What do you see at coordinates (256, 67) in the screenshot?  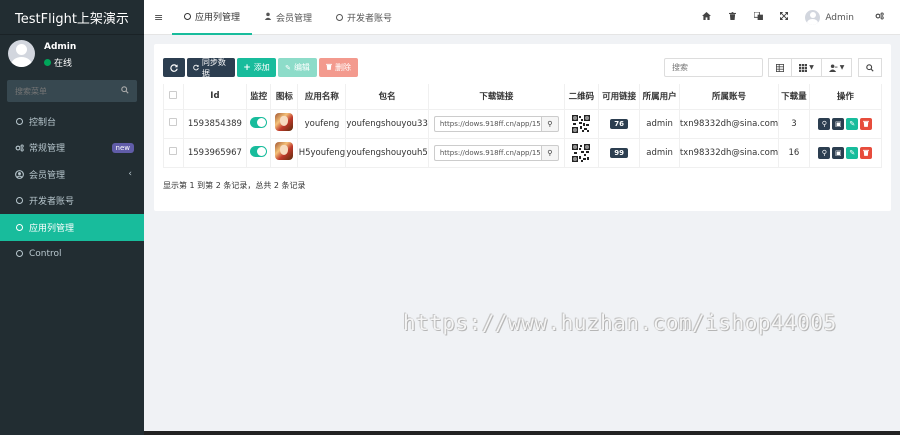 I see `add-button: + 添加` at bounding box center [256, 67].